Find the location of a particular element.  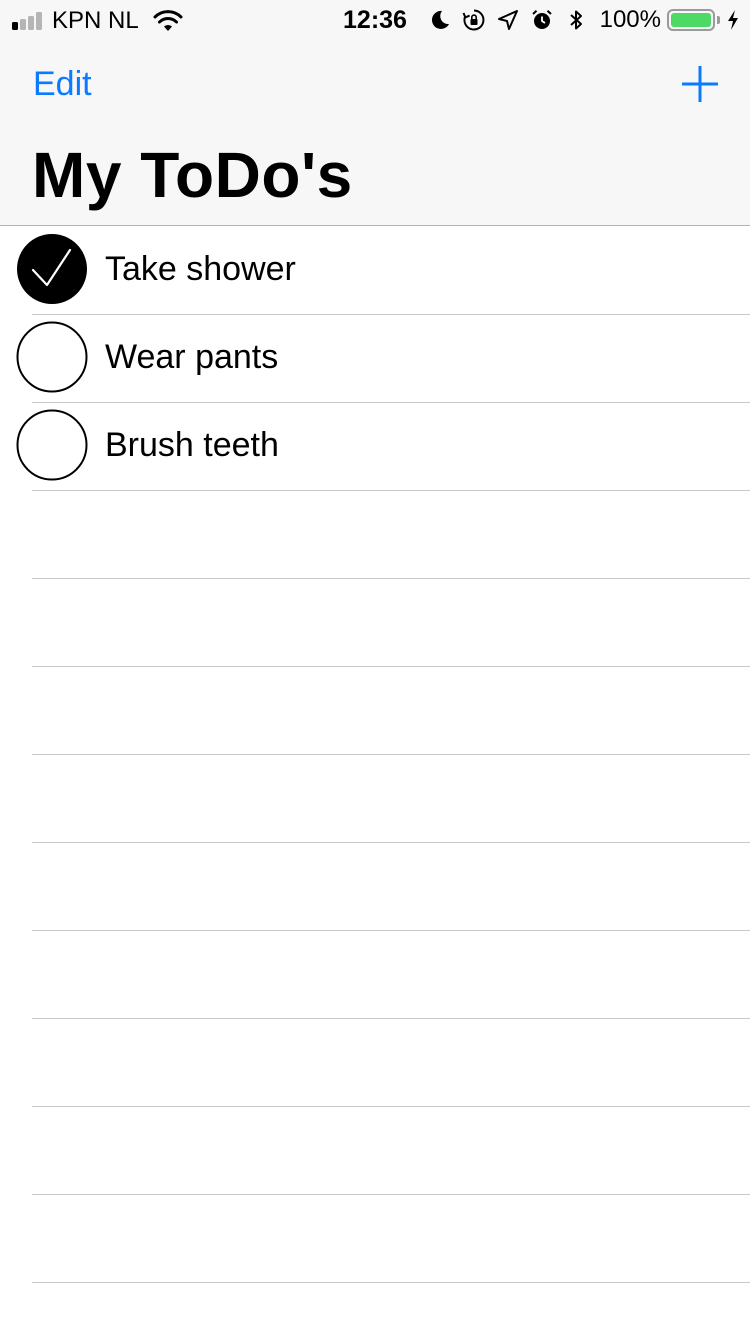

navigation-bar: Edit My ToDo's is located at coordinates (375, 133).